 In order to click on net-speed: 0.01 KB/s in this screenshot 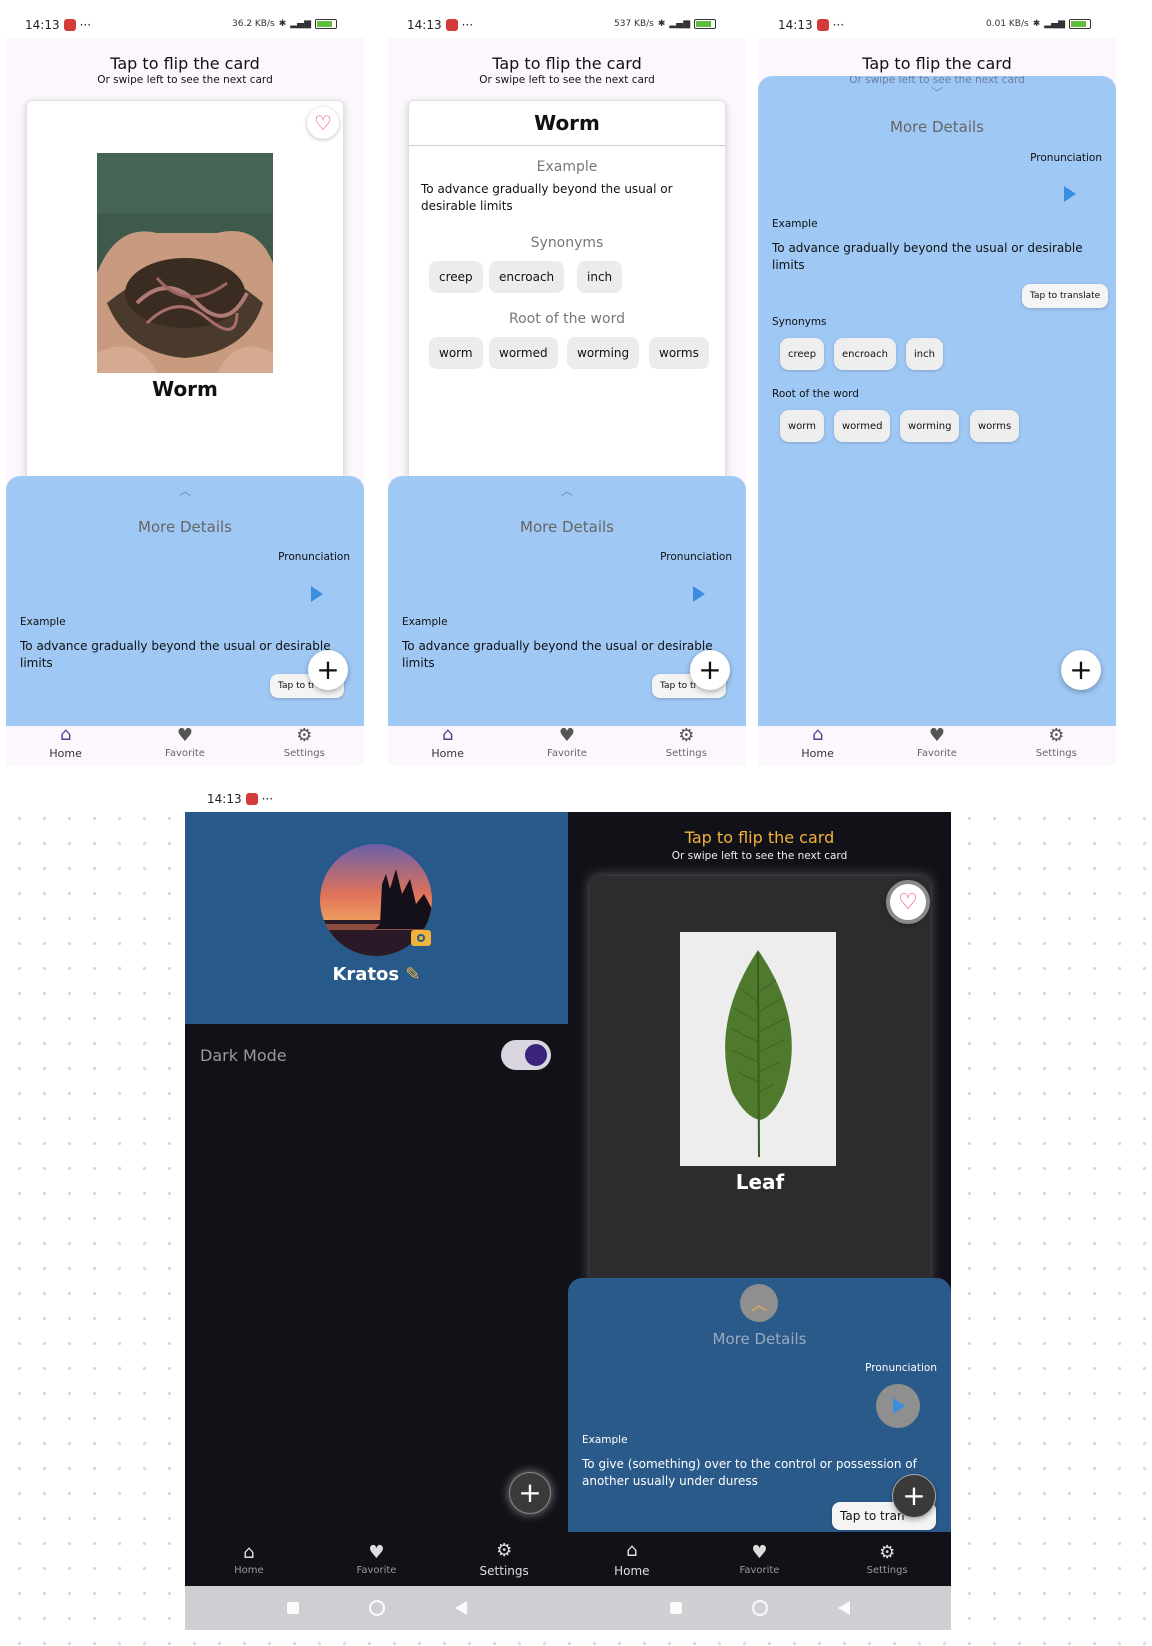, I will do `click(1007, 24)`.